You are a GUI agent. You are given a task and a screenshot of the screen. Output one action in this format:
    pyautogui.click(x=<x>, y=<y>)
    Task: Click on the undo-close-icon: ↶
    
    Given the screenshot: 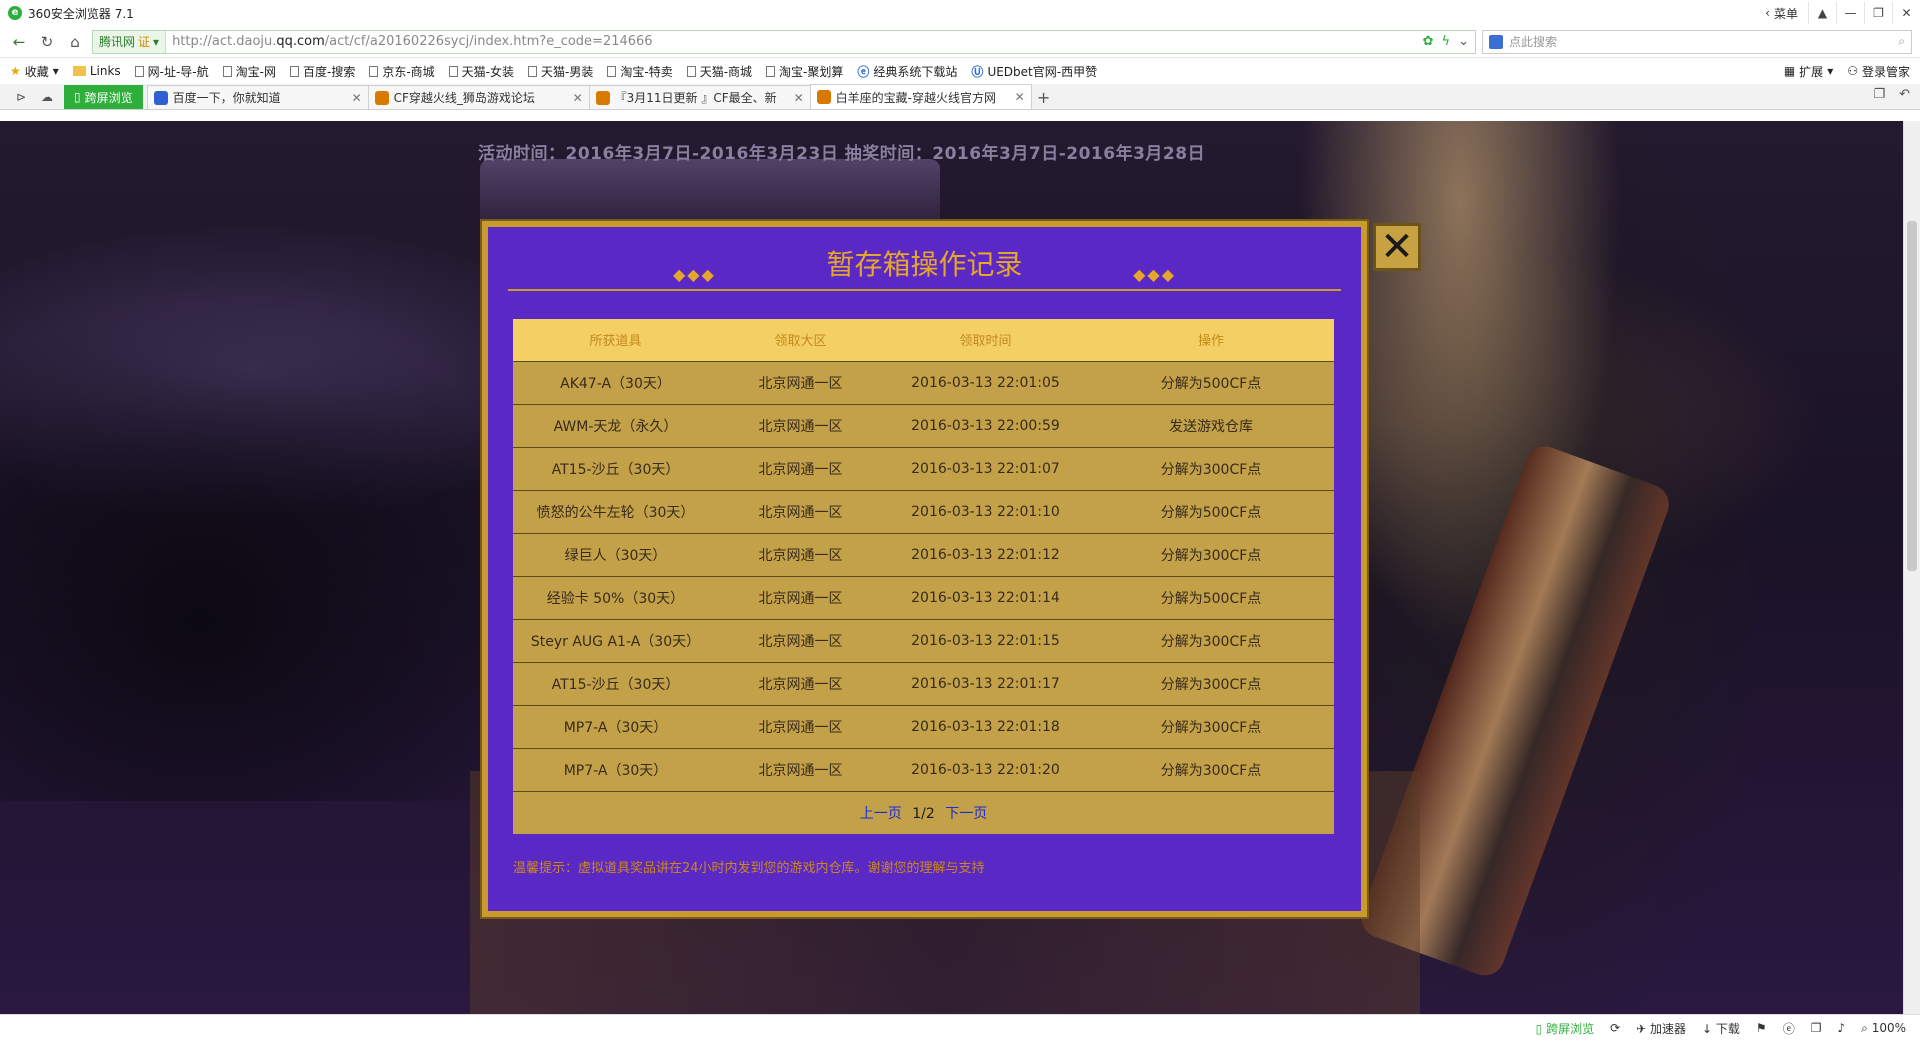 What is the action you would take?
    pyautogui.click(x=1904, y=94)
    